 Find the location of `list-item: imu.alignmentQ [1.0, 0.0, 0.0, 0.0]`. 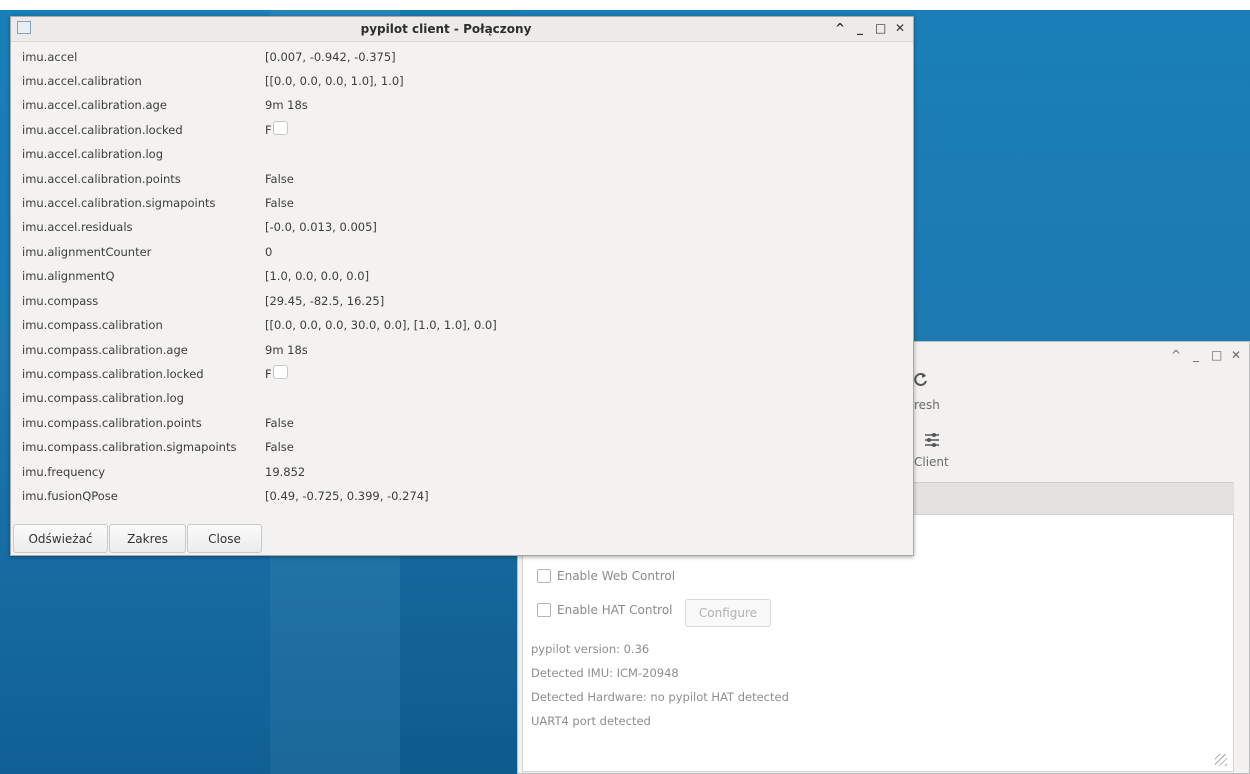

list-item: imu.alignmentQ [1.0, 0.0, 0.0, 0.0] is located at coordinates (462, 276).